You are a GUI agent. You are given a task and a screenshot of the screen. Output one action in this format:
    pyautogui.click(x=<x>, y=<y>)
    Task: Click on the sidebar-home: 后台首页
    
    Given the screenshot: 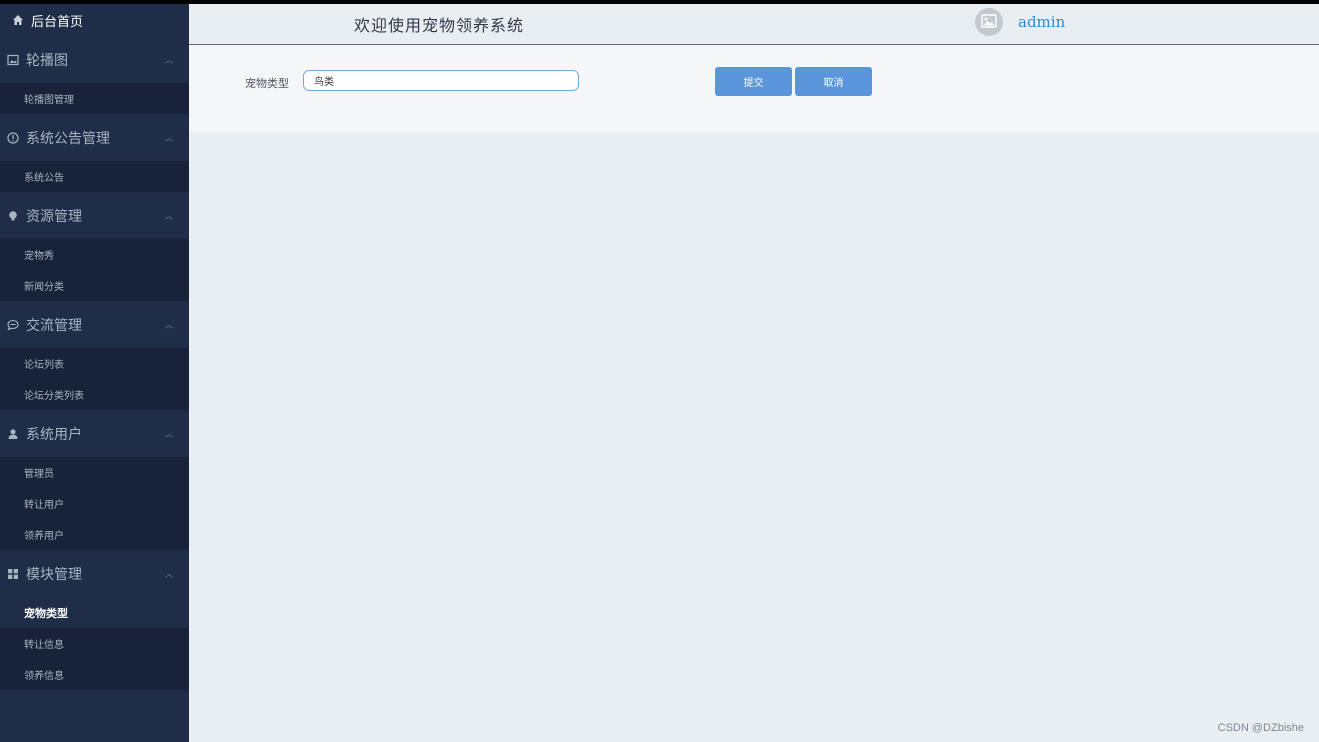 What is the action you would take?
    pyautogui.click(x=94, y=20)
    